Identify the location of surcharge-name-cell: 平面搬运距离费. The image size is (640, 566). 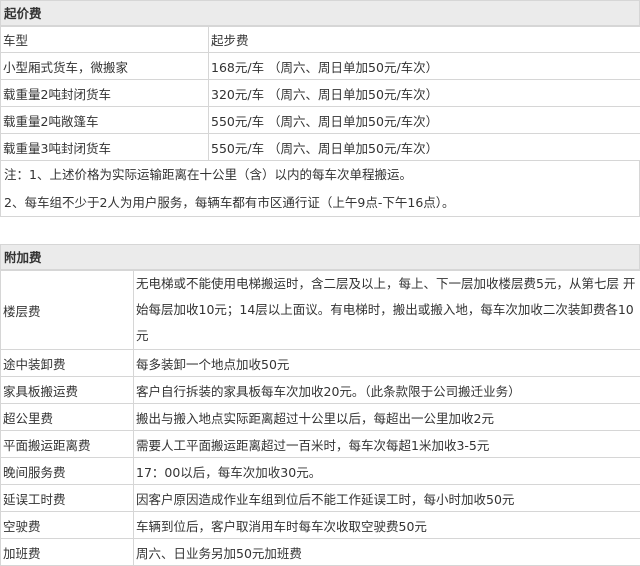
(67, 444).